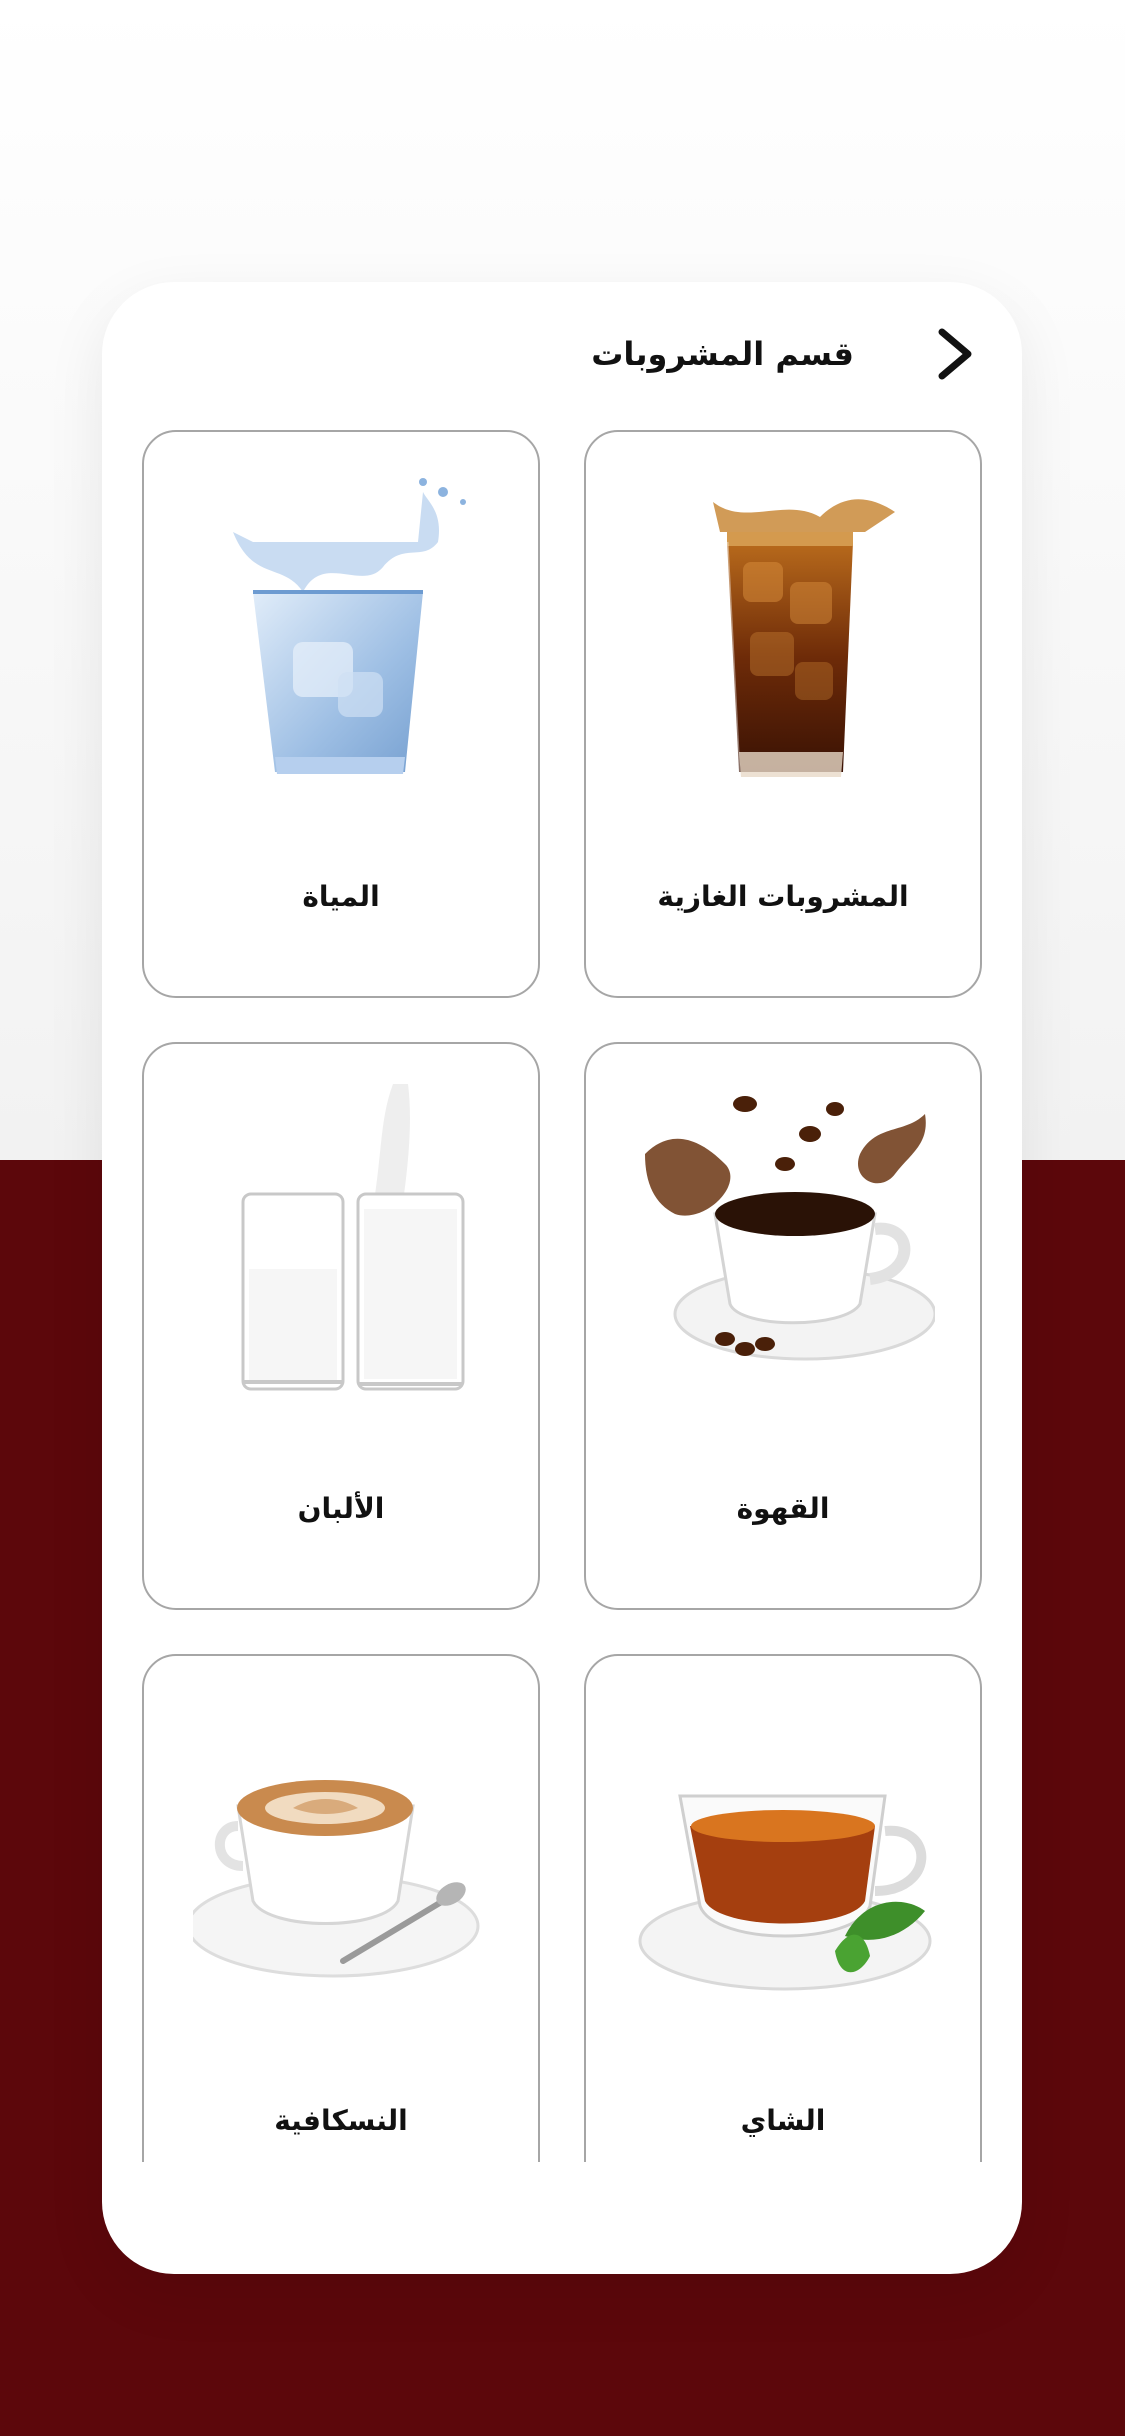  What do you see at coordinates (783, 896) in the screenshot?
I see `category-label: المشروبات الغازية` at bounding box center [783, 896].